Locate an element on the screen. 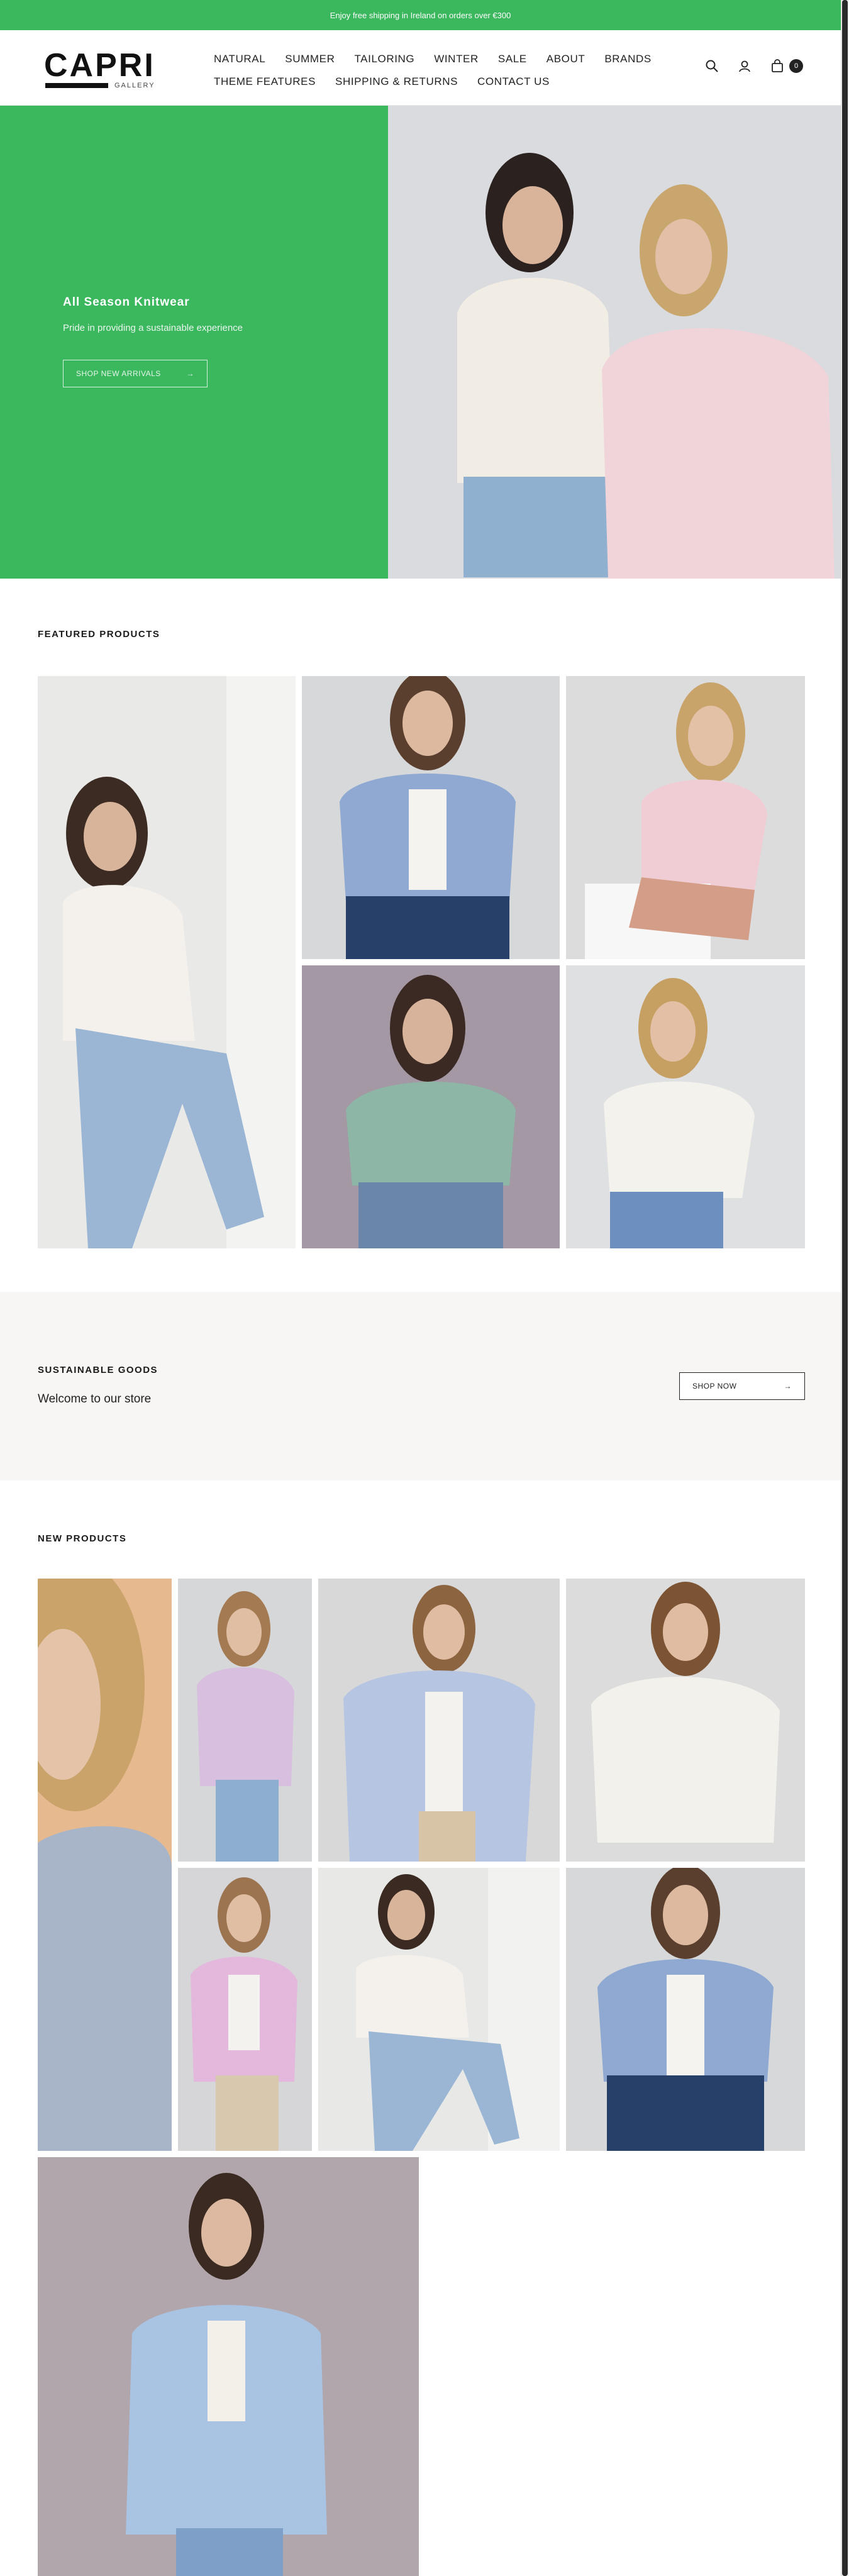  search-icon is located at coordinates (712, 66).